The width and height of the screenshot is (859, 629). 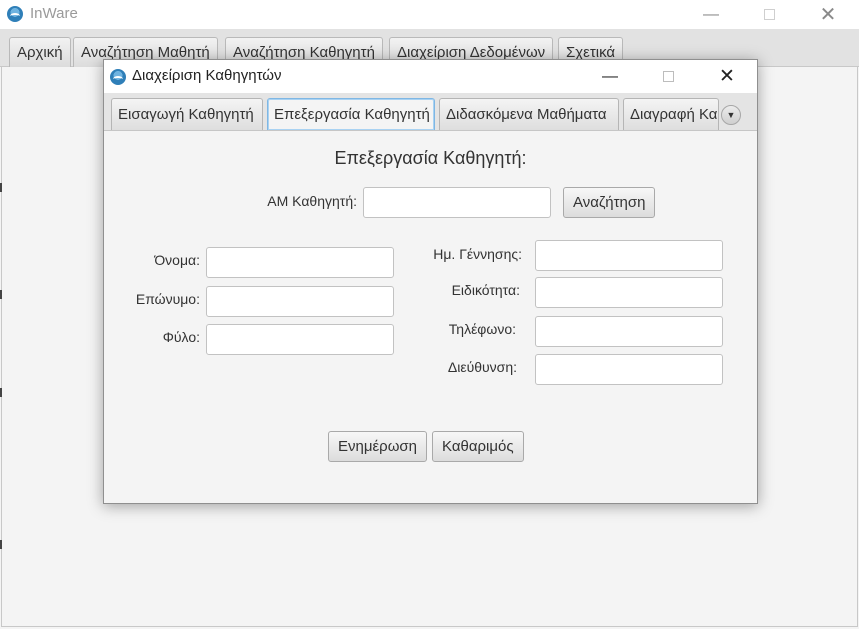 I want to click on birth-date-input, so click(x=629, y=255).